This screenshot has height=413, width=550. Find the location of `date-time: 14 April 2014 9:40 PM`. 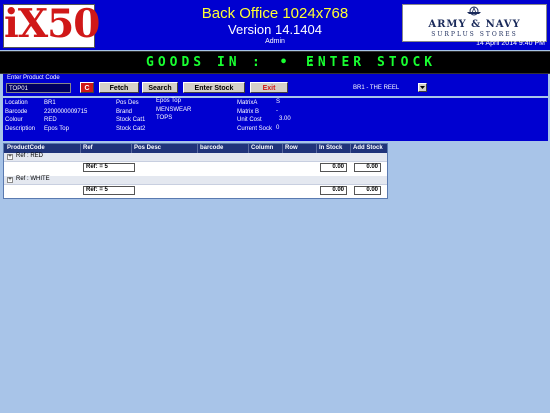

date-time: 14 April 2014 9:40 PM is located at coordinates (510, 43).